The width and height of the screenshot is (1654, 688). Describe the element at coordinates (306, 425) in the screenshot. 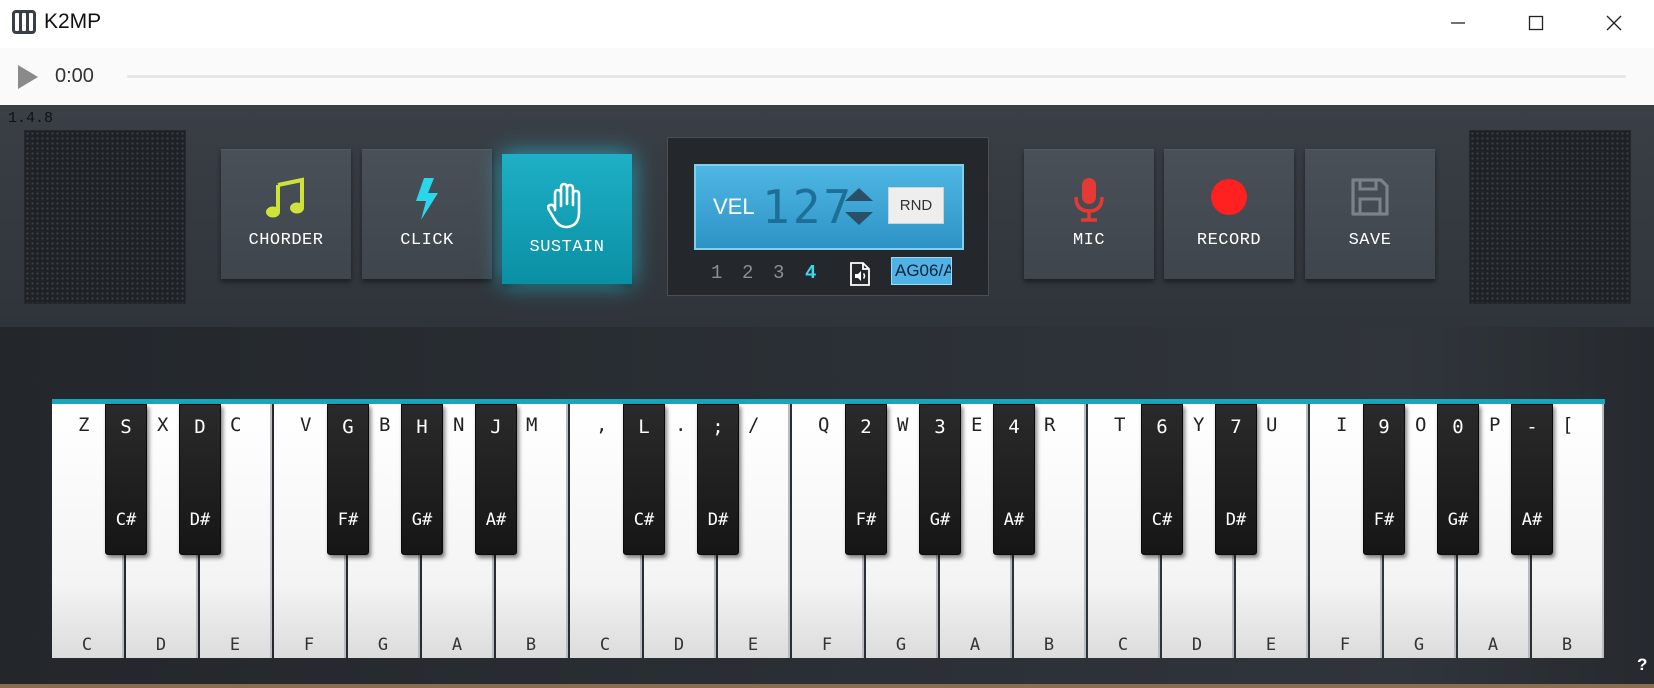

I see `key-shortcut-label: V` at that location.